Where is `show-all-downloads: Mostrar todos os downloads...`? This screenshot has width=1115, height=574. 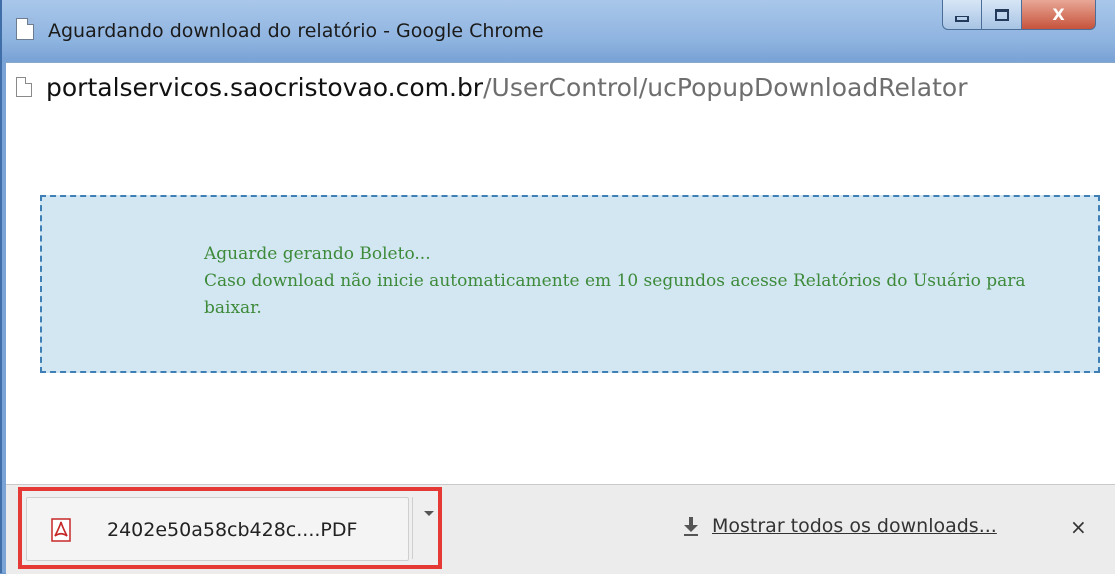
show-all-downloads: Mostrar todos os downloads... is located at coordinates (839, 526).